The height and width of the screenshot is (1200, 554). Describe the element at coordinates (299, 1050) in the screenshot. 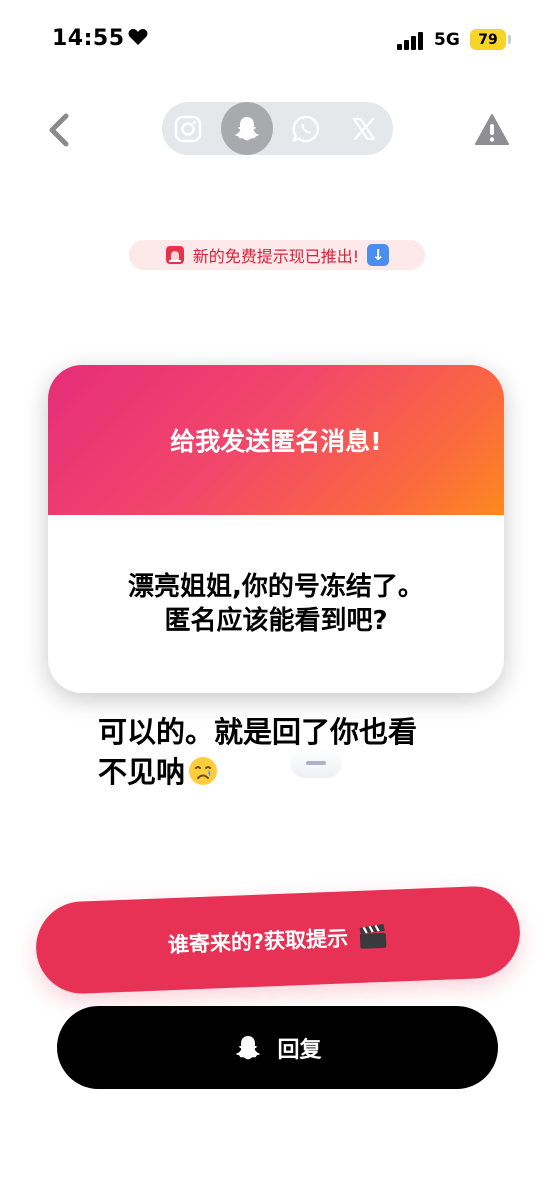

I see `reply-label: 回复` at that location.